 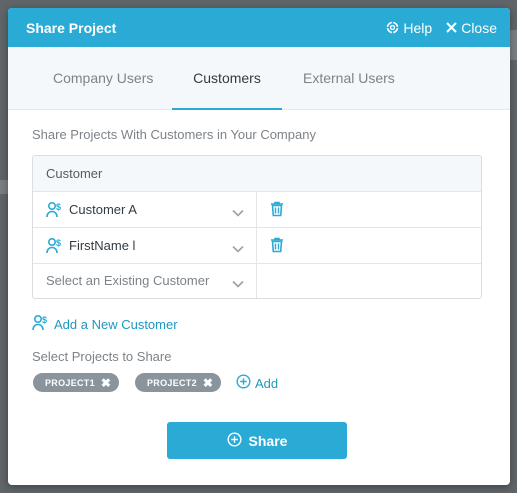 What do you see at coordinates (257, 174) in the screenshot?
I see `table-header-row: Customer` at bounding box center [257, 174].